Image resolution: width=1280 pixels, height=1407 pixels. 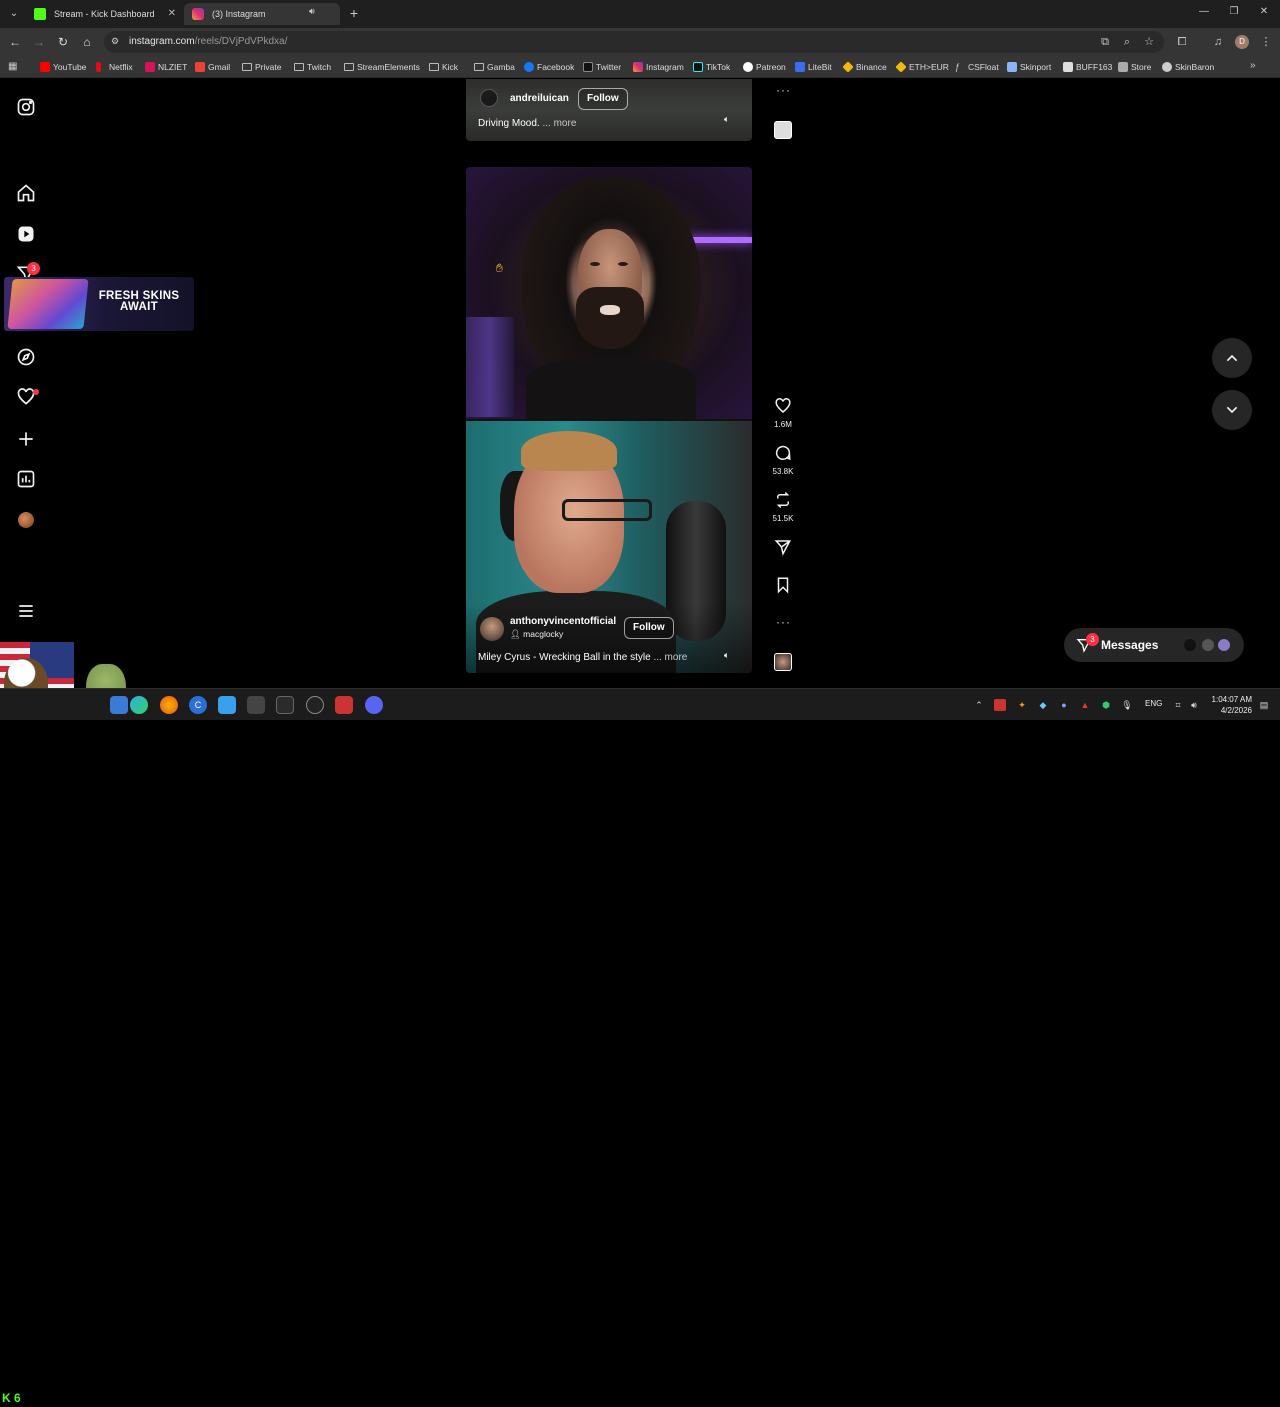 What do you see at coordinates (1149, 42) in the screenshot?
I see `bookmark-star-icon: ☆` at bounding box center [1149, 42].